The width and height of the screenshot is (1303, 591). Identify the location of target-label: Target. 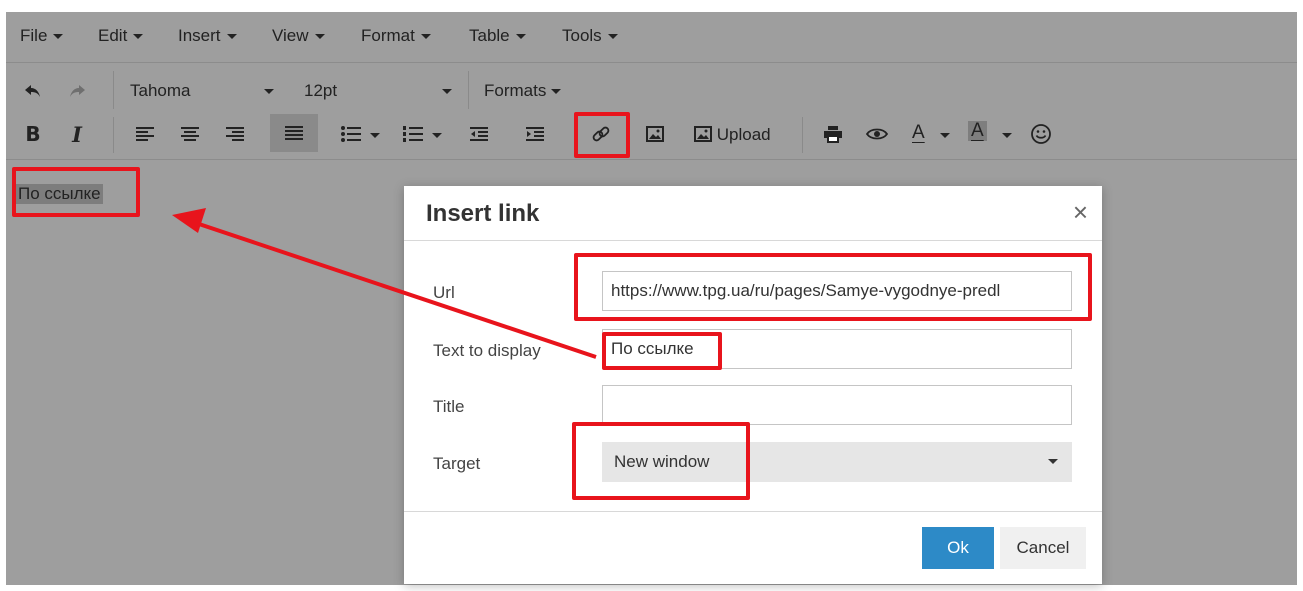
(457, 463).